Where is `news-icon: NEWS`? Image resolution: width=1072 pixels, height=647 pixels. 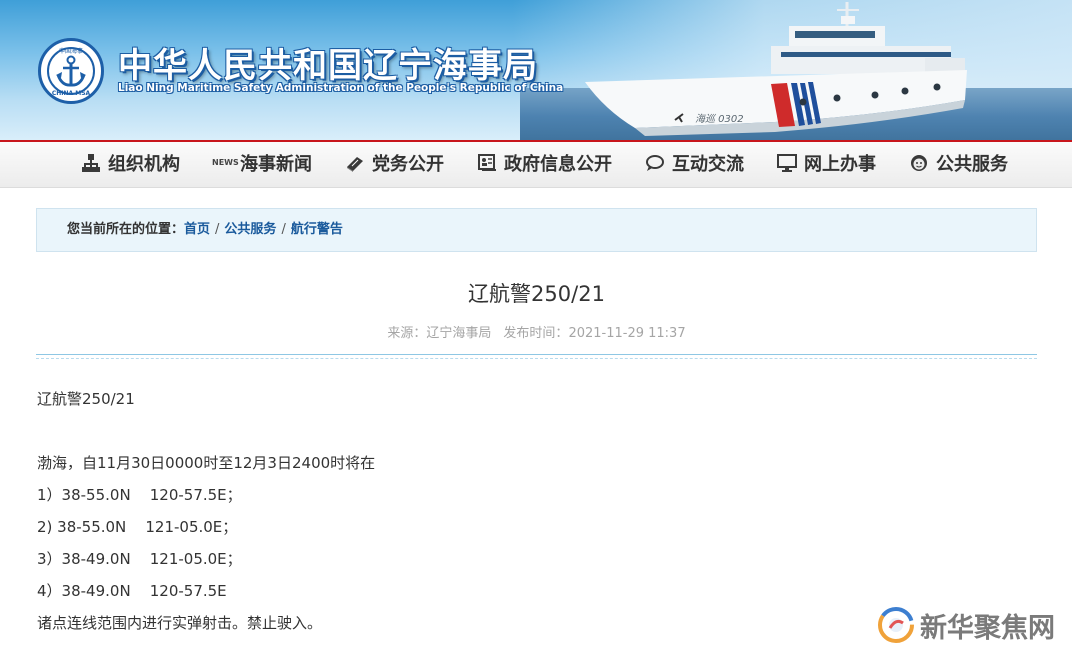 news-icon: NEWS is located at coordinates (225, 163).